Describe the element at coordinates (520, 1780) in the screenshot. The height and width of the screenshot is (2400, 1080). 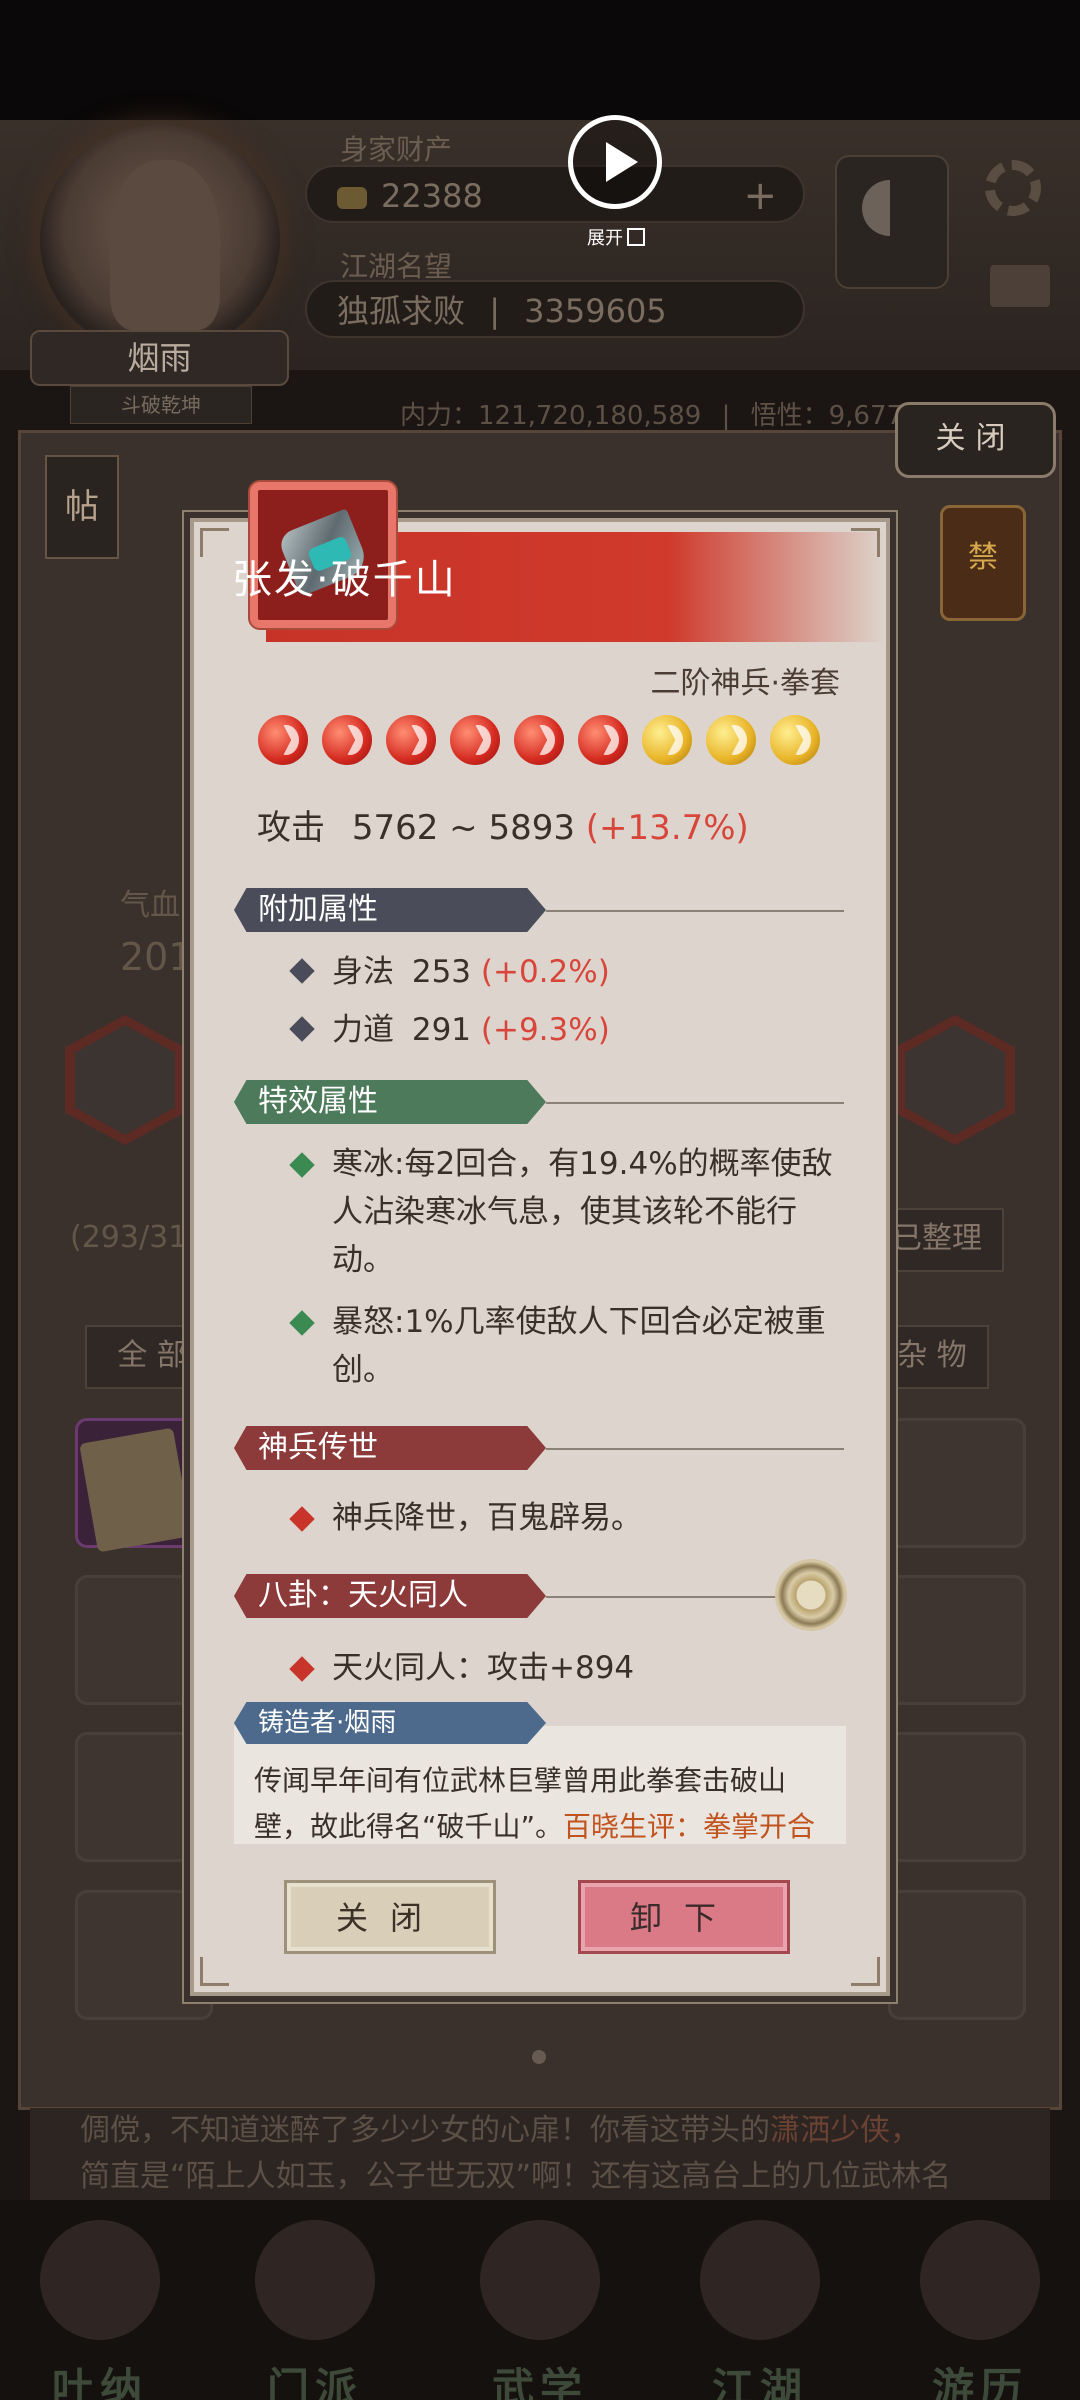
I see `description-line: 传闻早年间有位武林巨擘曾用此拳套击破山` at that location.